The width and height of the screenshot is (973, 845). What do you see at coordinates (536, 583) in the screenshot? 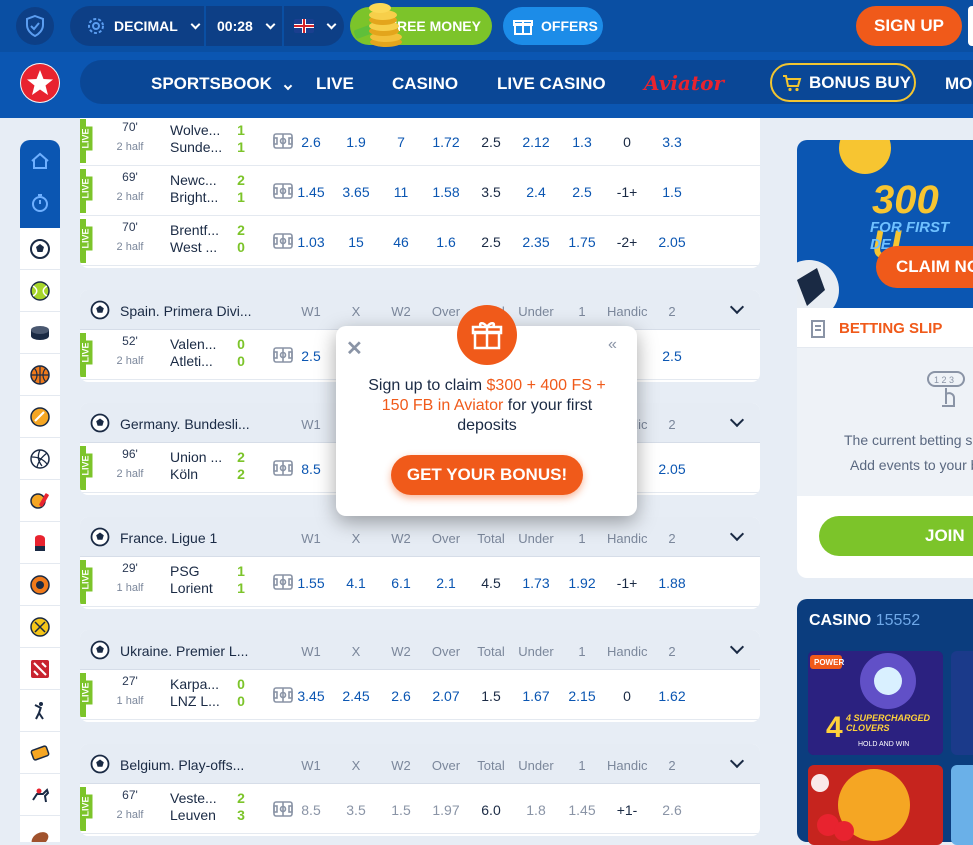
I see `odds-cell: 1.73` at bounding box center [536, 583].